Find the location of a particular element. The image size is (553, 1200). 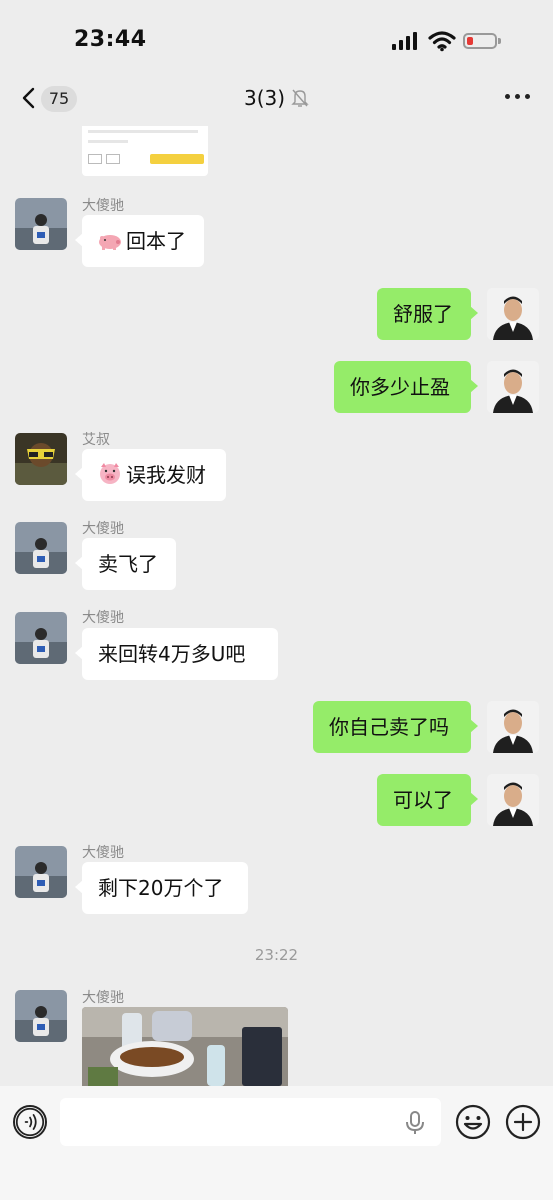

message-bubble: 误我发财 is located at coordinates (150, 476).